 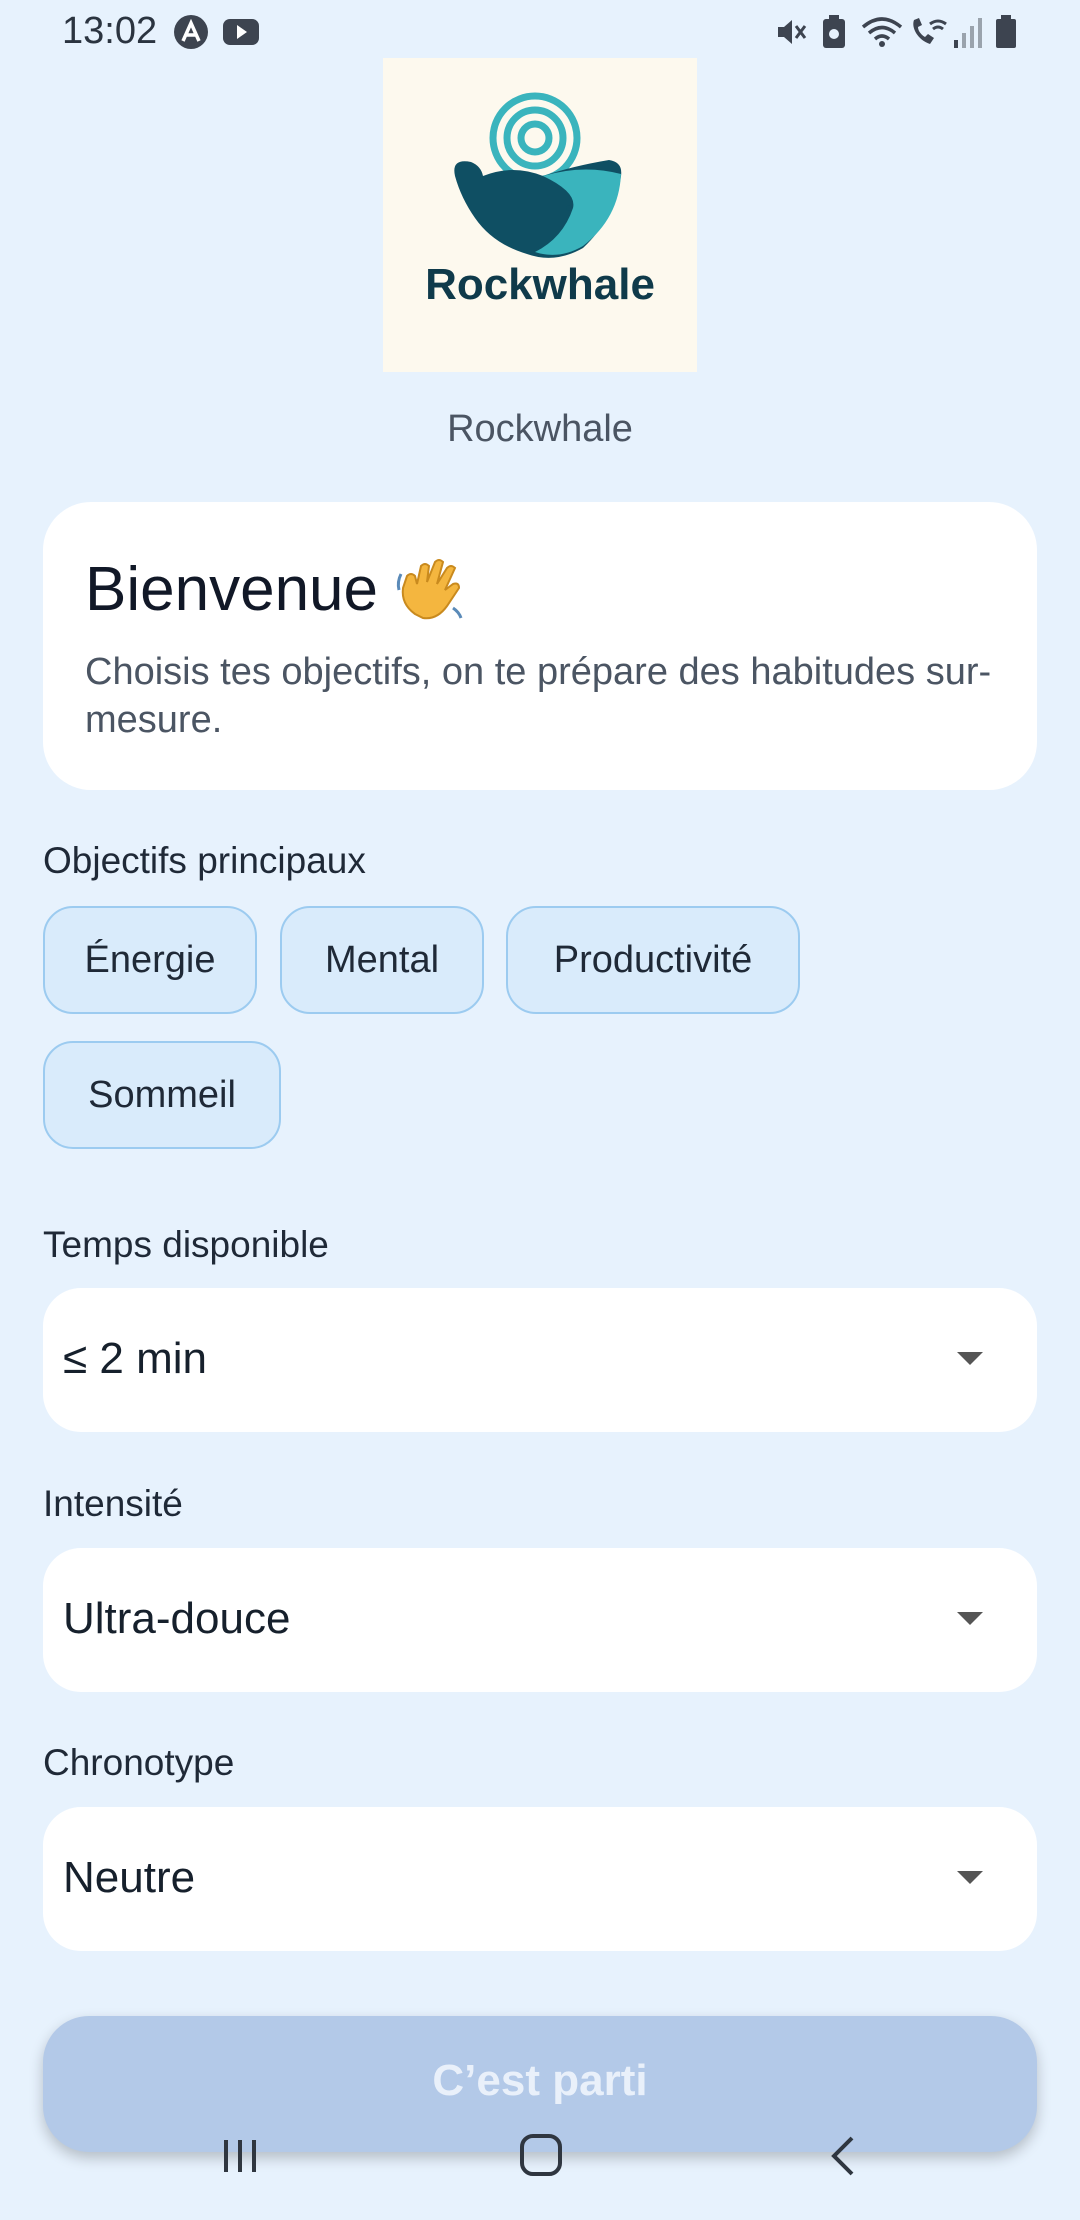 I want to click on whale-logo-icon, so click(x=538, y=175).